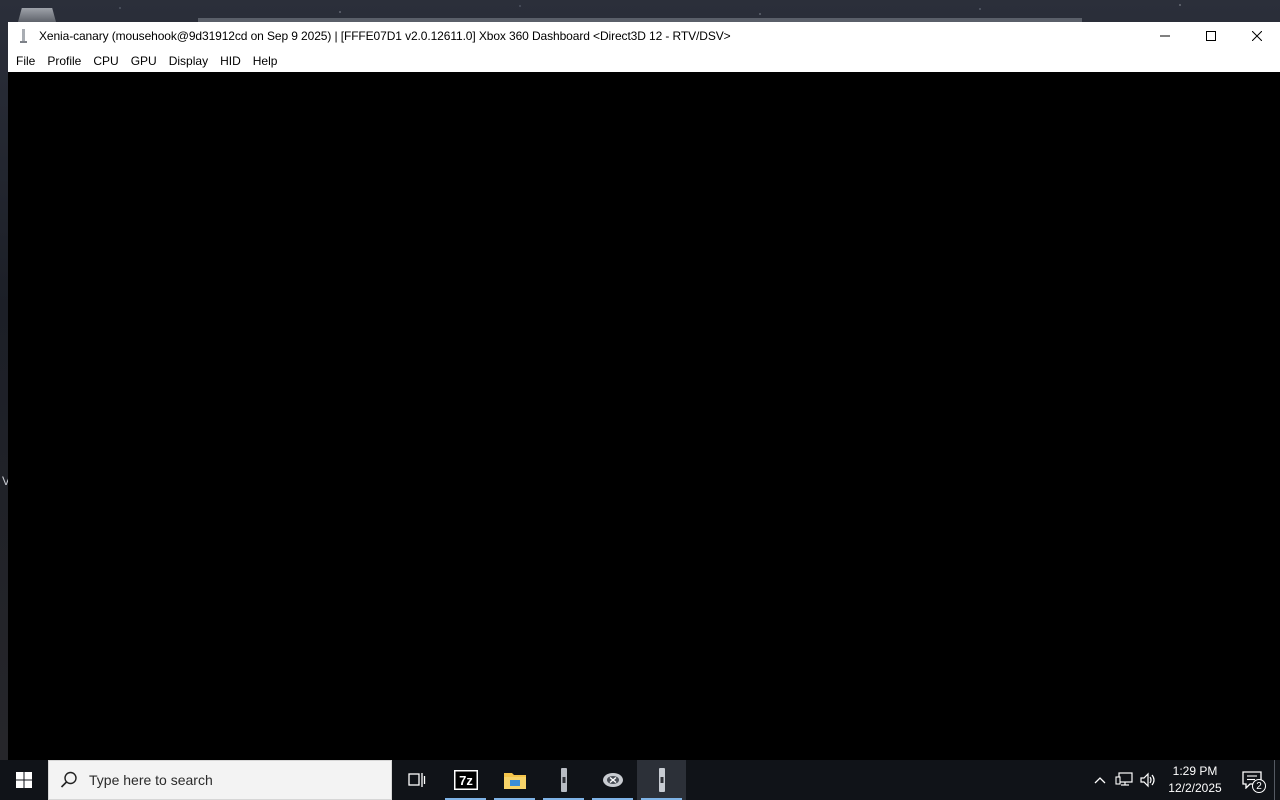 This screenshot has height=800, width=1280. What do you see at coordinates (230, 61) in the screenshot?
I see `menu-hid: HID` at bounding box center [230, 61].